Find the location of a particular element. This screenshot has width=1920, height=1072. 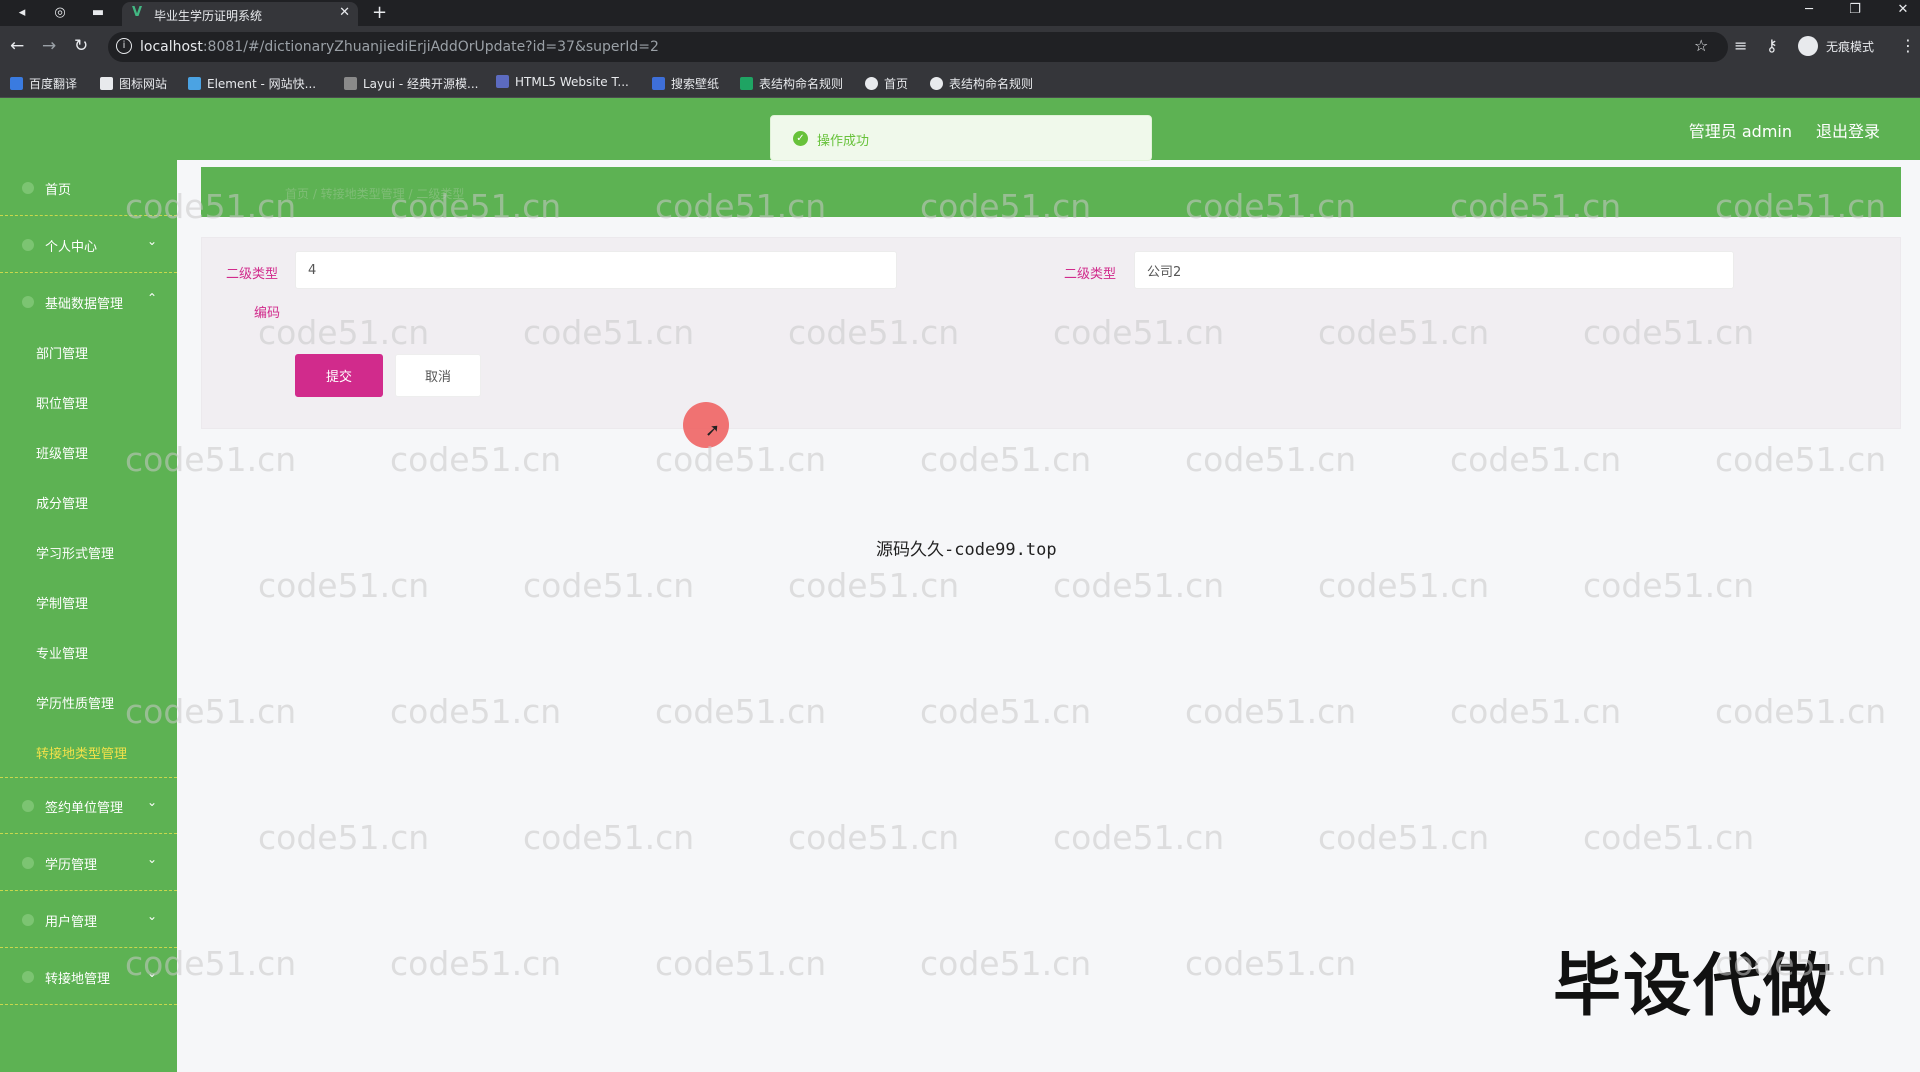

sidebar-item-personal: 个人中心 ⌄ is located at coordinates (88, 245).